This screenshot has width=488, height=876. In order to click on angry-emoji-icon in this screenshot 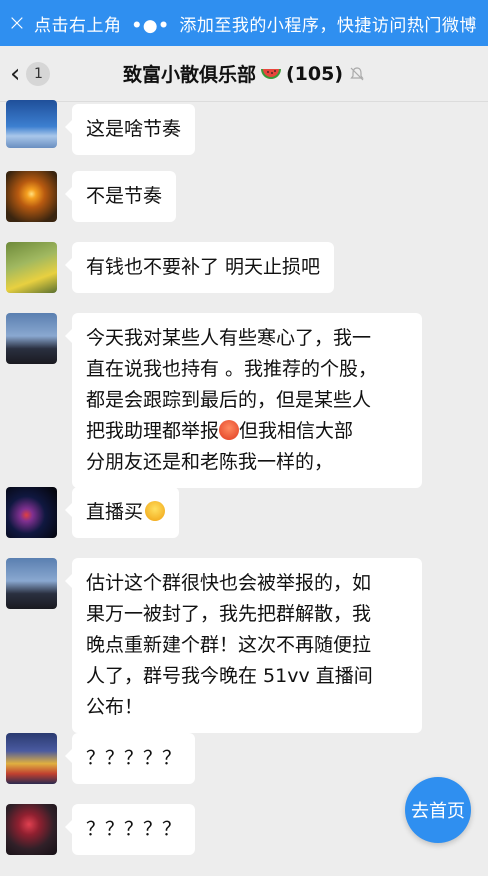, I will do `click(229, 430)`.